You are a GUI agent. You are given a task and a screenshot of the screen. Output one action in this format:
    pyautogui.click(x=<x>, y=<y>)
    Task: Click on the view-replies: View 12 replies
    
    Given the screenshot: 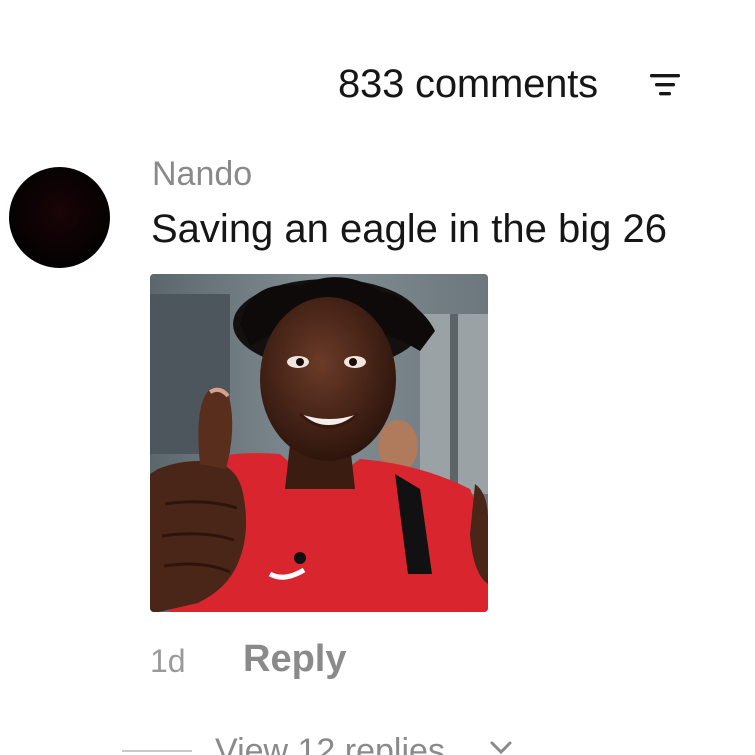 What is the action you would take?
    pyautogui.click(x=438, y=741)
    